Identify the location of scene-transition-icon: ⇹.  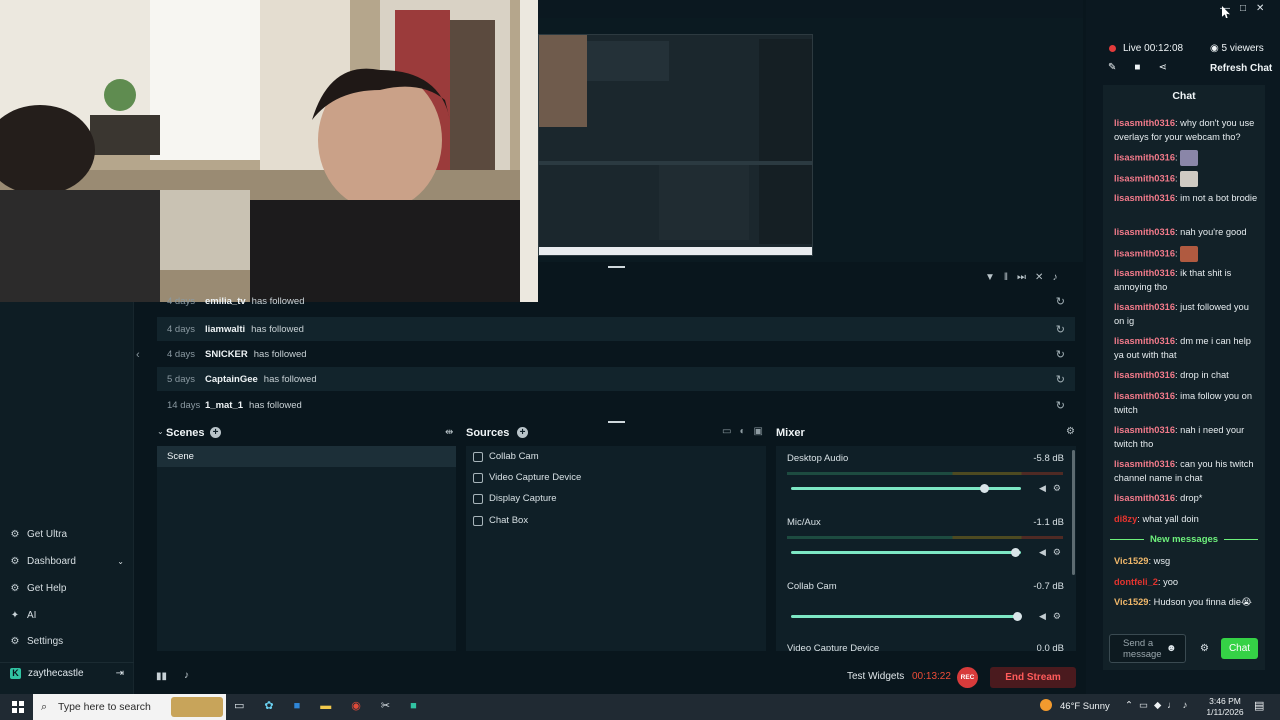
(449, 432).